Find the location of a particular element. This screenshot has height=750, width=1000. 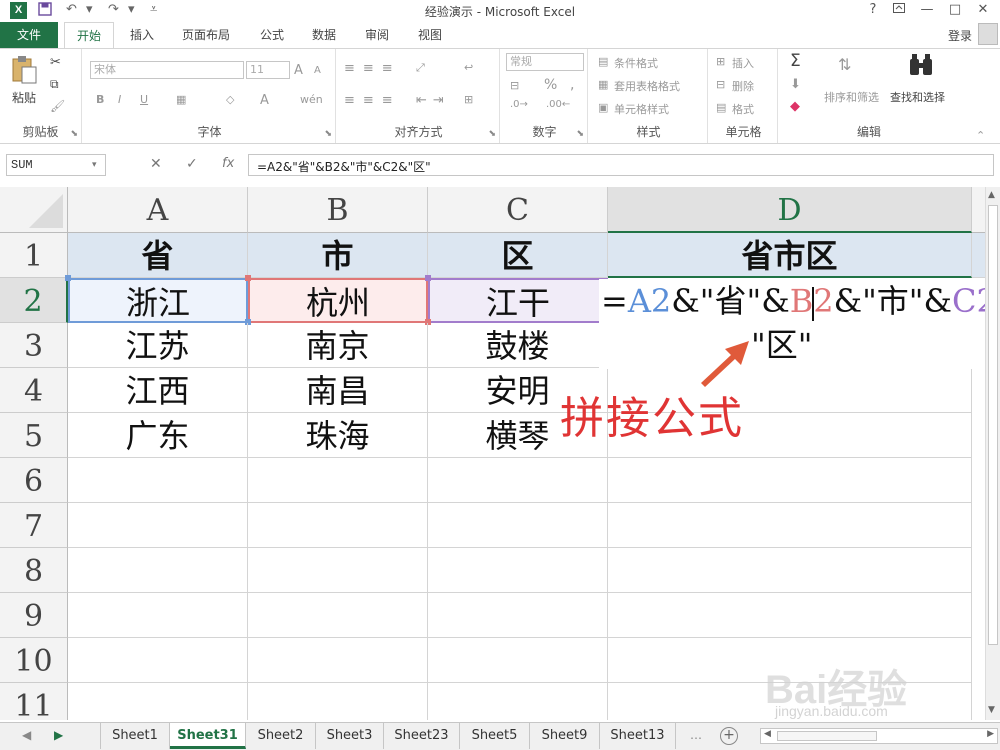

cell-a4: 江西 is located at coordinates (158, 390).